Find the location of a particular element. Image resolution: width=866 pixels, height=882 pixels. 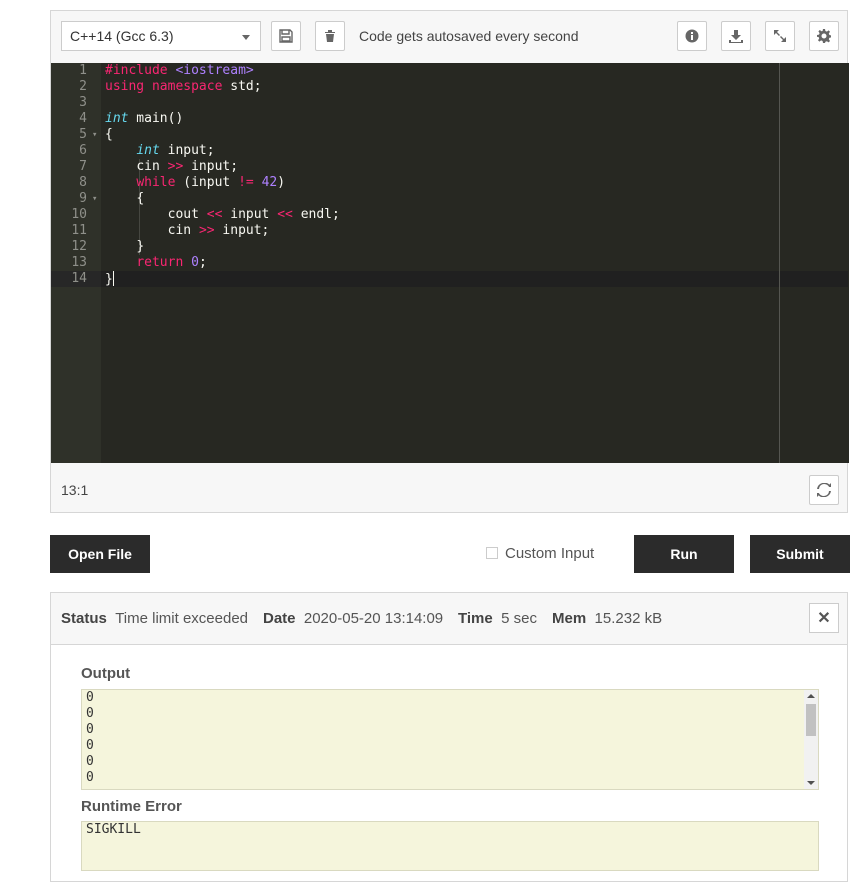

code-token: namespace is located at coordinates (187, 86).